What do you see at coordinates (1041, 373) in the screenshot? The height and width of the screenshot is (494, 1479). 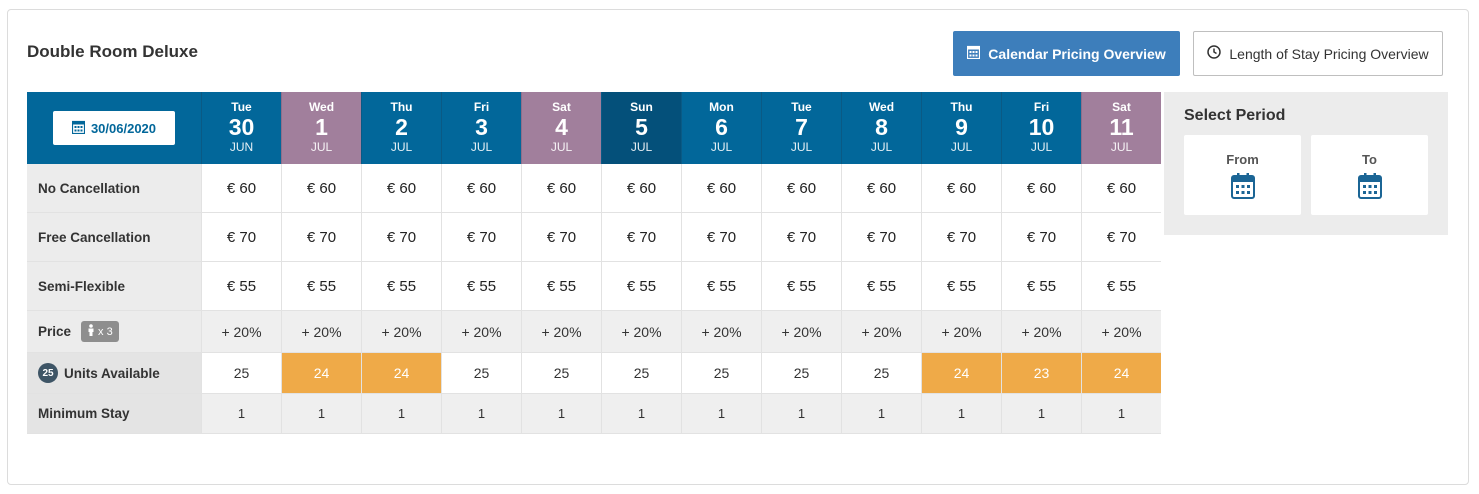 I see `units-available-cell: 23` at bounding box center [1041, 373].